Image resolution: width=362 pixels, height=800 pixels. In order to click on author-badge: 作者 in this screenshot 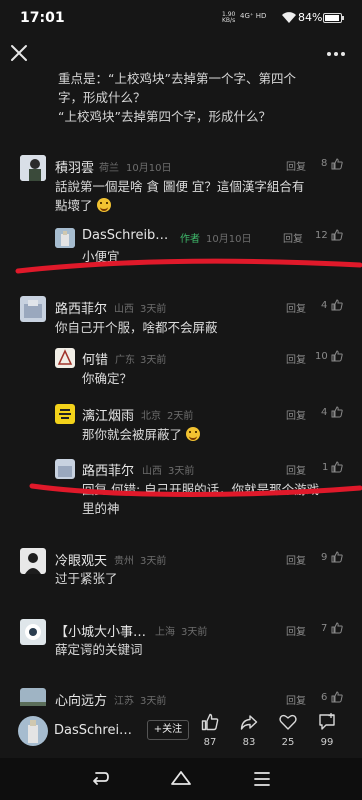, I will do `click(190, 239)`.